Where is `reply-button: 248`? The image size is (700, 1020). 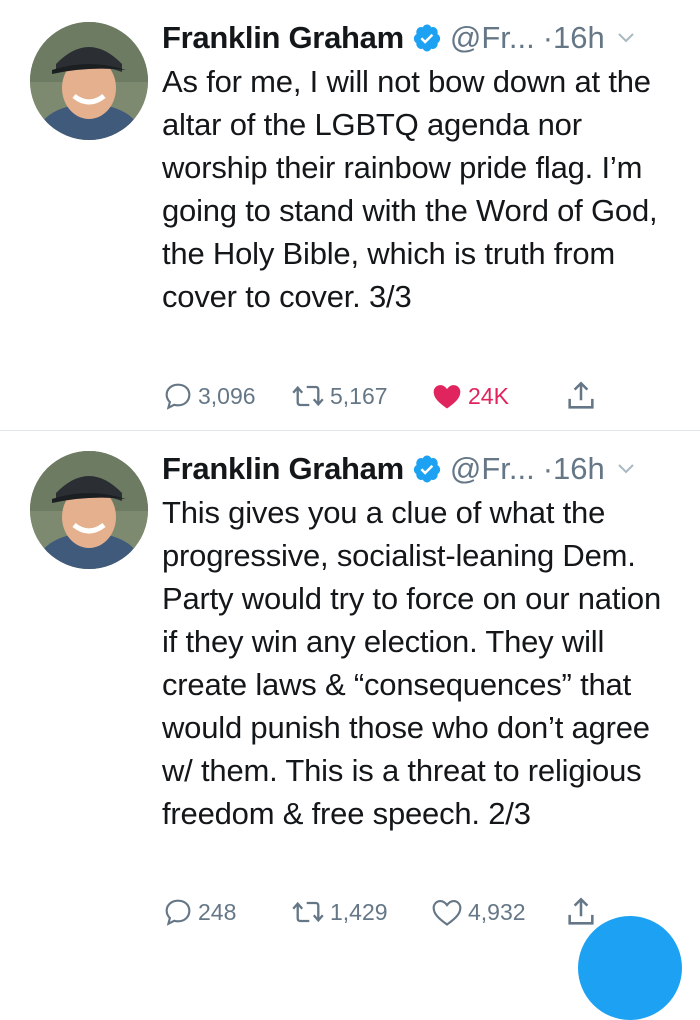 reply-button: 248 is located at coordinates (199, 912).